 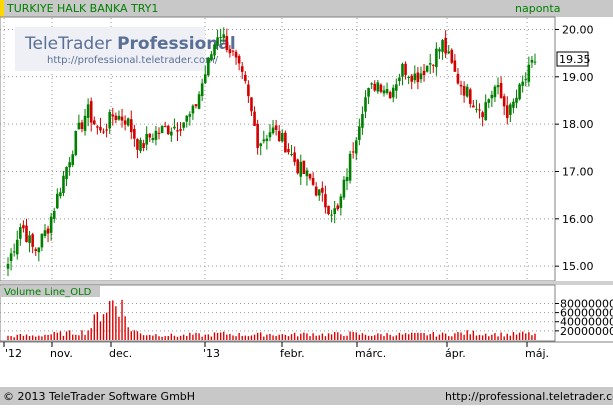 I want to click on price-tick-label: 18.00, so click(x=578, y=124).